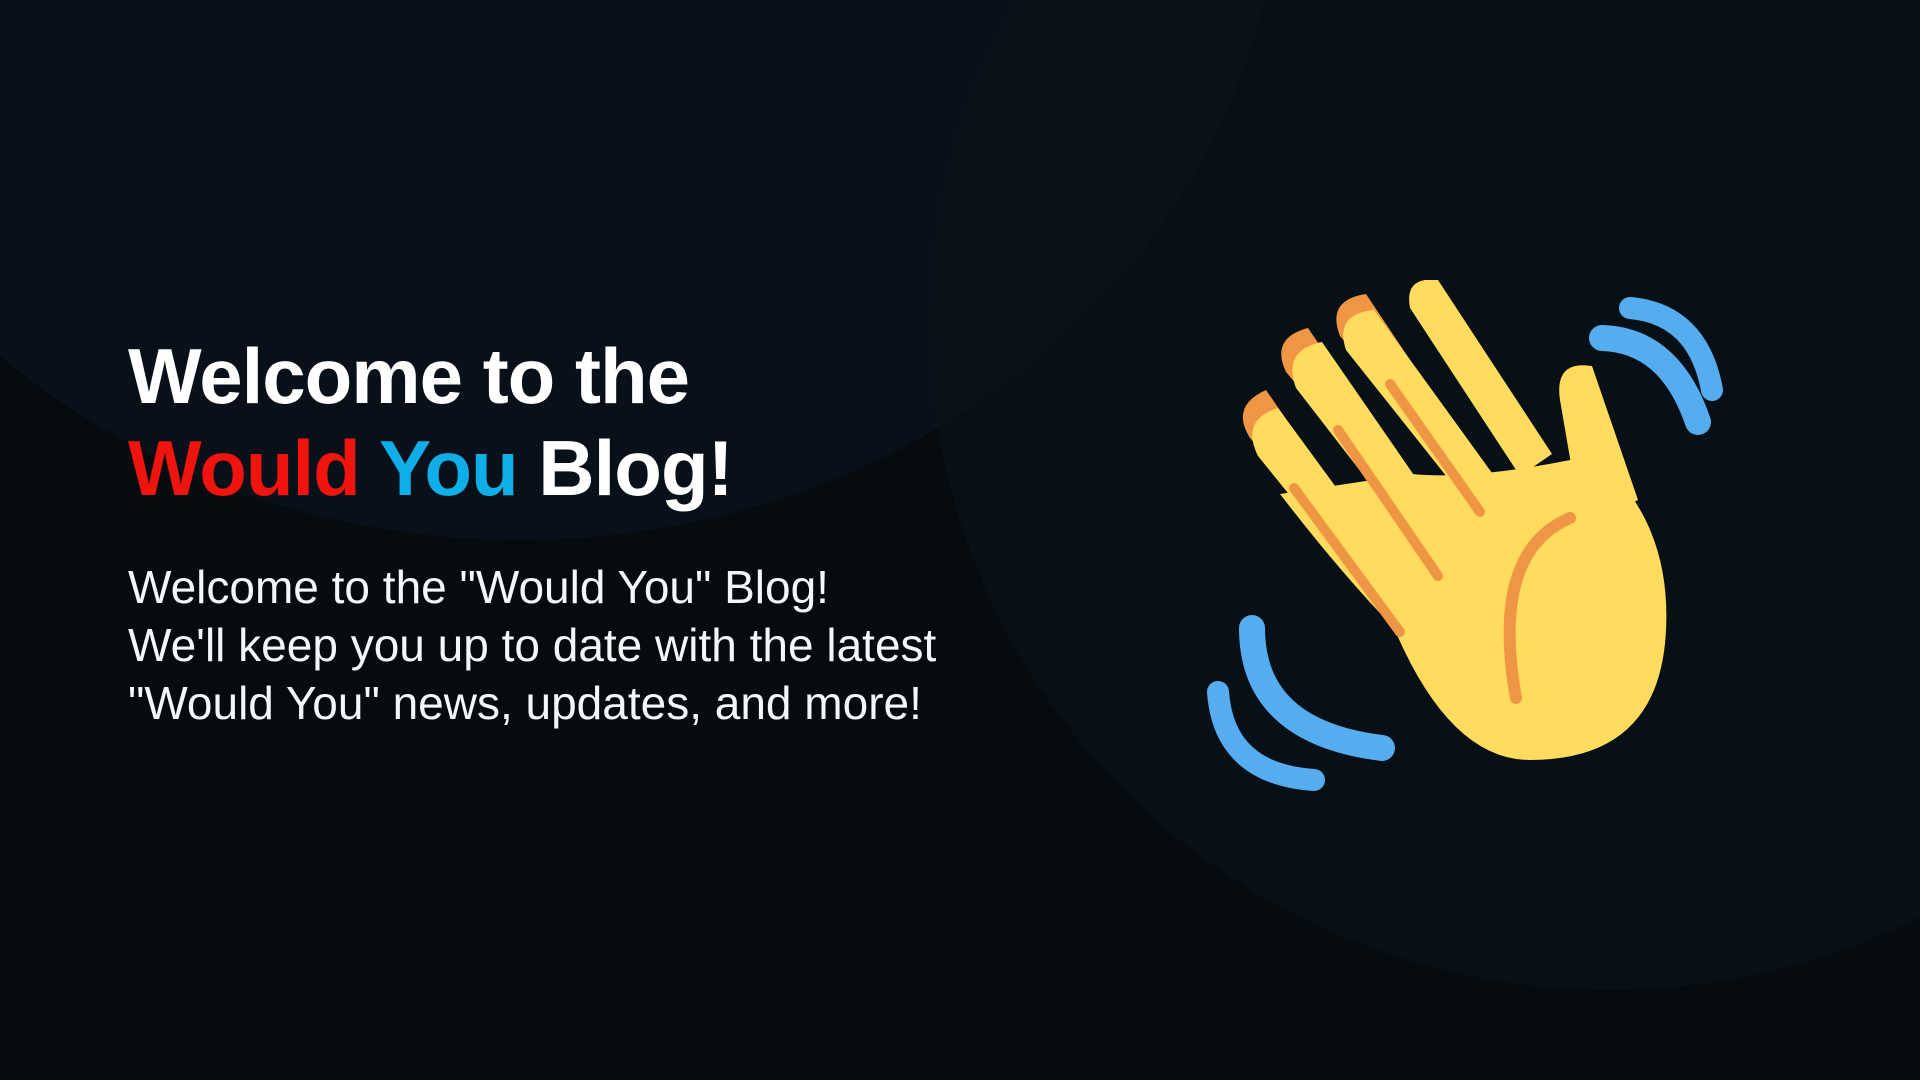  What do you see at coordinates (244, 468) in the screenshot?
I see `title-word-would: Would` at bounding box center [244, 468].